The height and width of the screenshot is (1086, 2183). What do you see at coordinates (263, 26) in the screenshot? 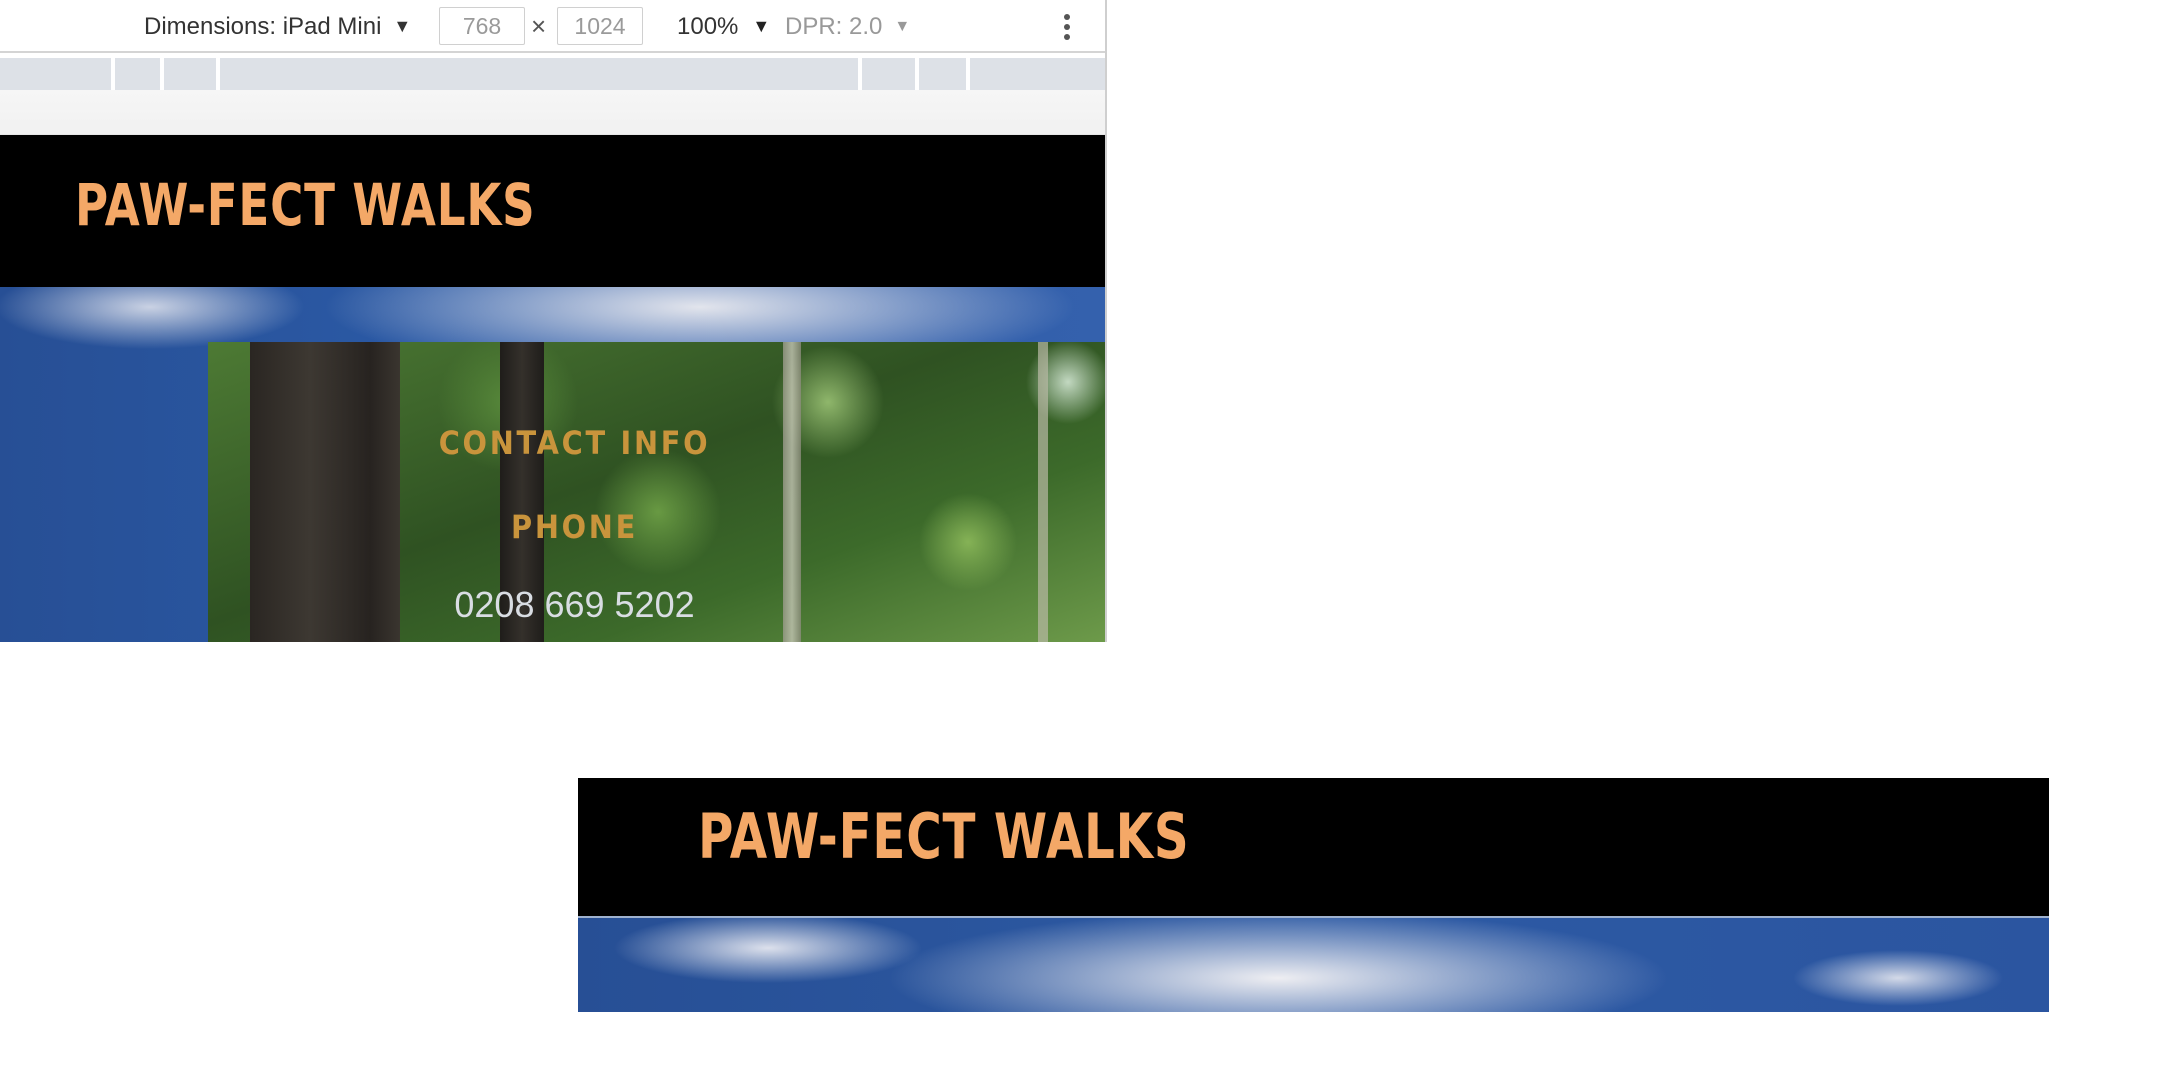
I see `dimensions-label: Dimensions: iPad Mini` at bounding box center [263, 26].